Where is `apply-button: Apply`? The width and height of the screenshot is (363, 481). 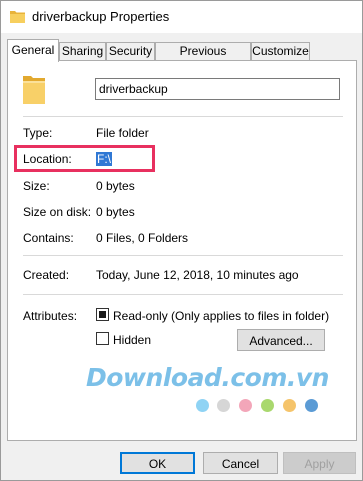
apply-button: Apply is located at coordinates (319, 463).